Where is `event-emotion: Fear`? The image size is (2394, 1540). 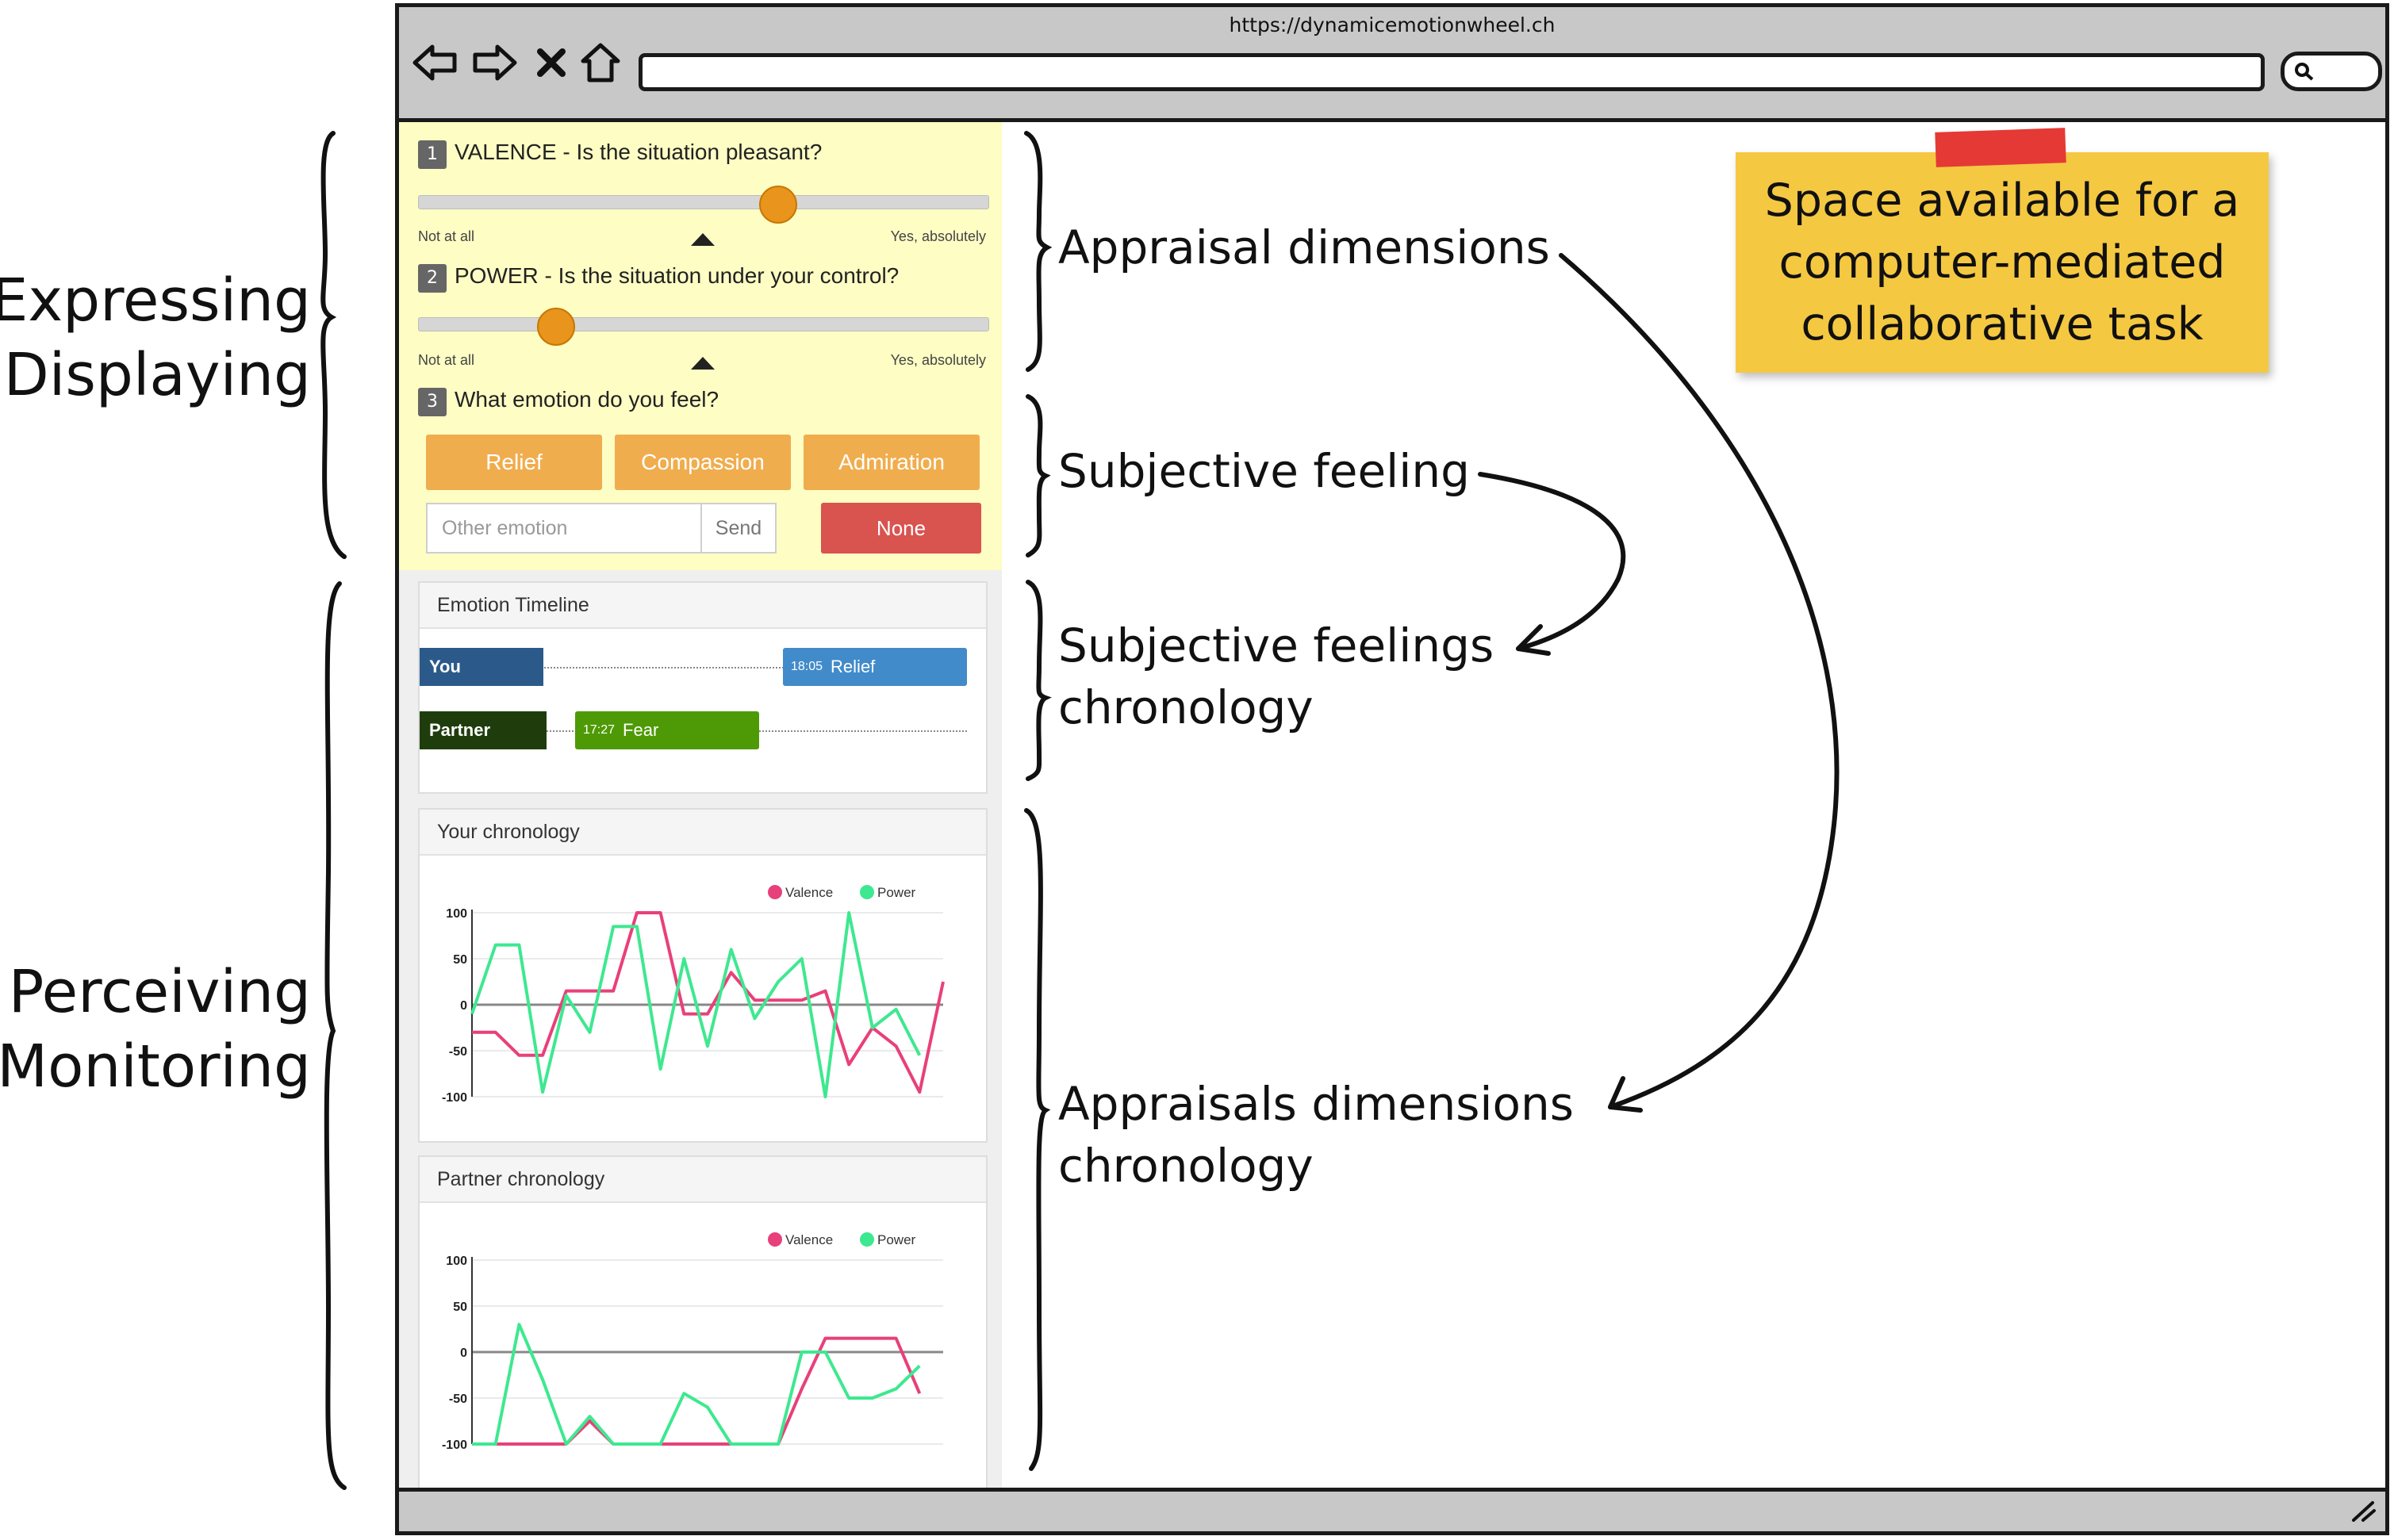
event-emotion: Fear is located at coordinates (641, 730).